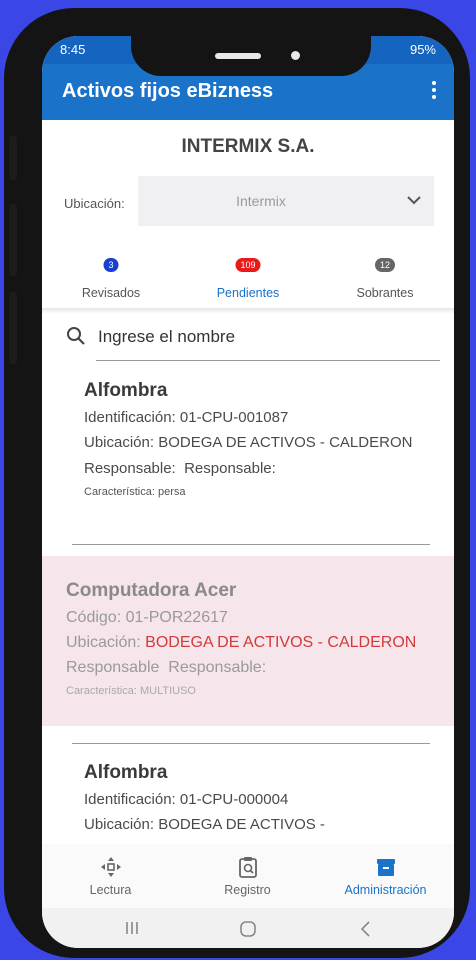 The width and height of the screenshot is (476, 960). I want to click on responsible-label: Responsable:, so click(130, 468).